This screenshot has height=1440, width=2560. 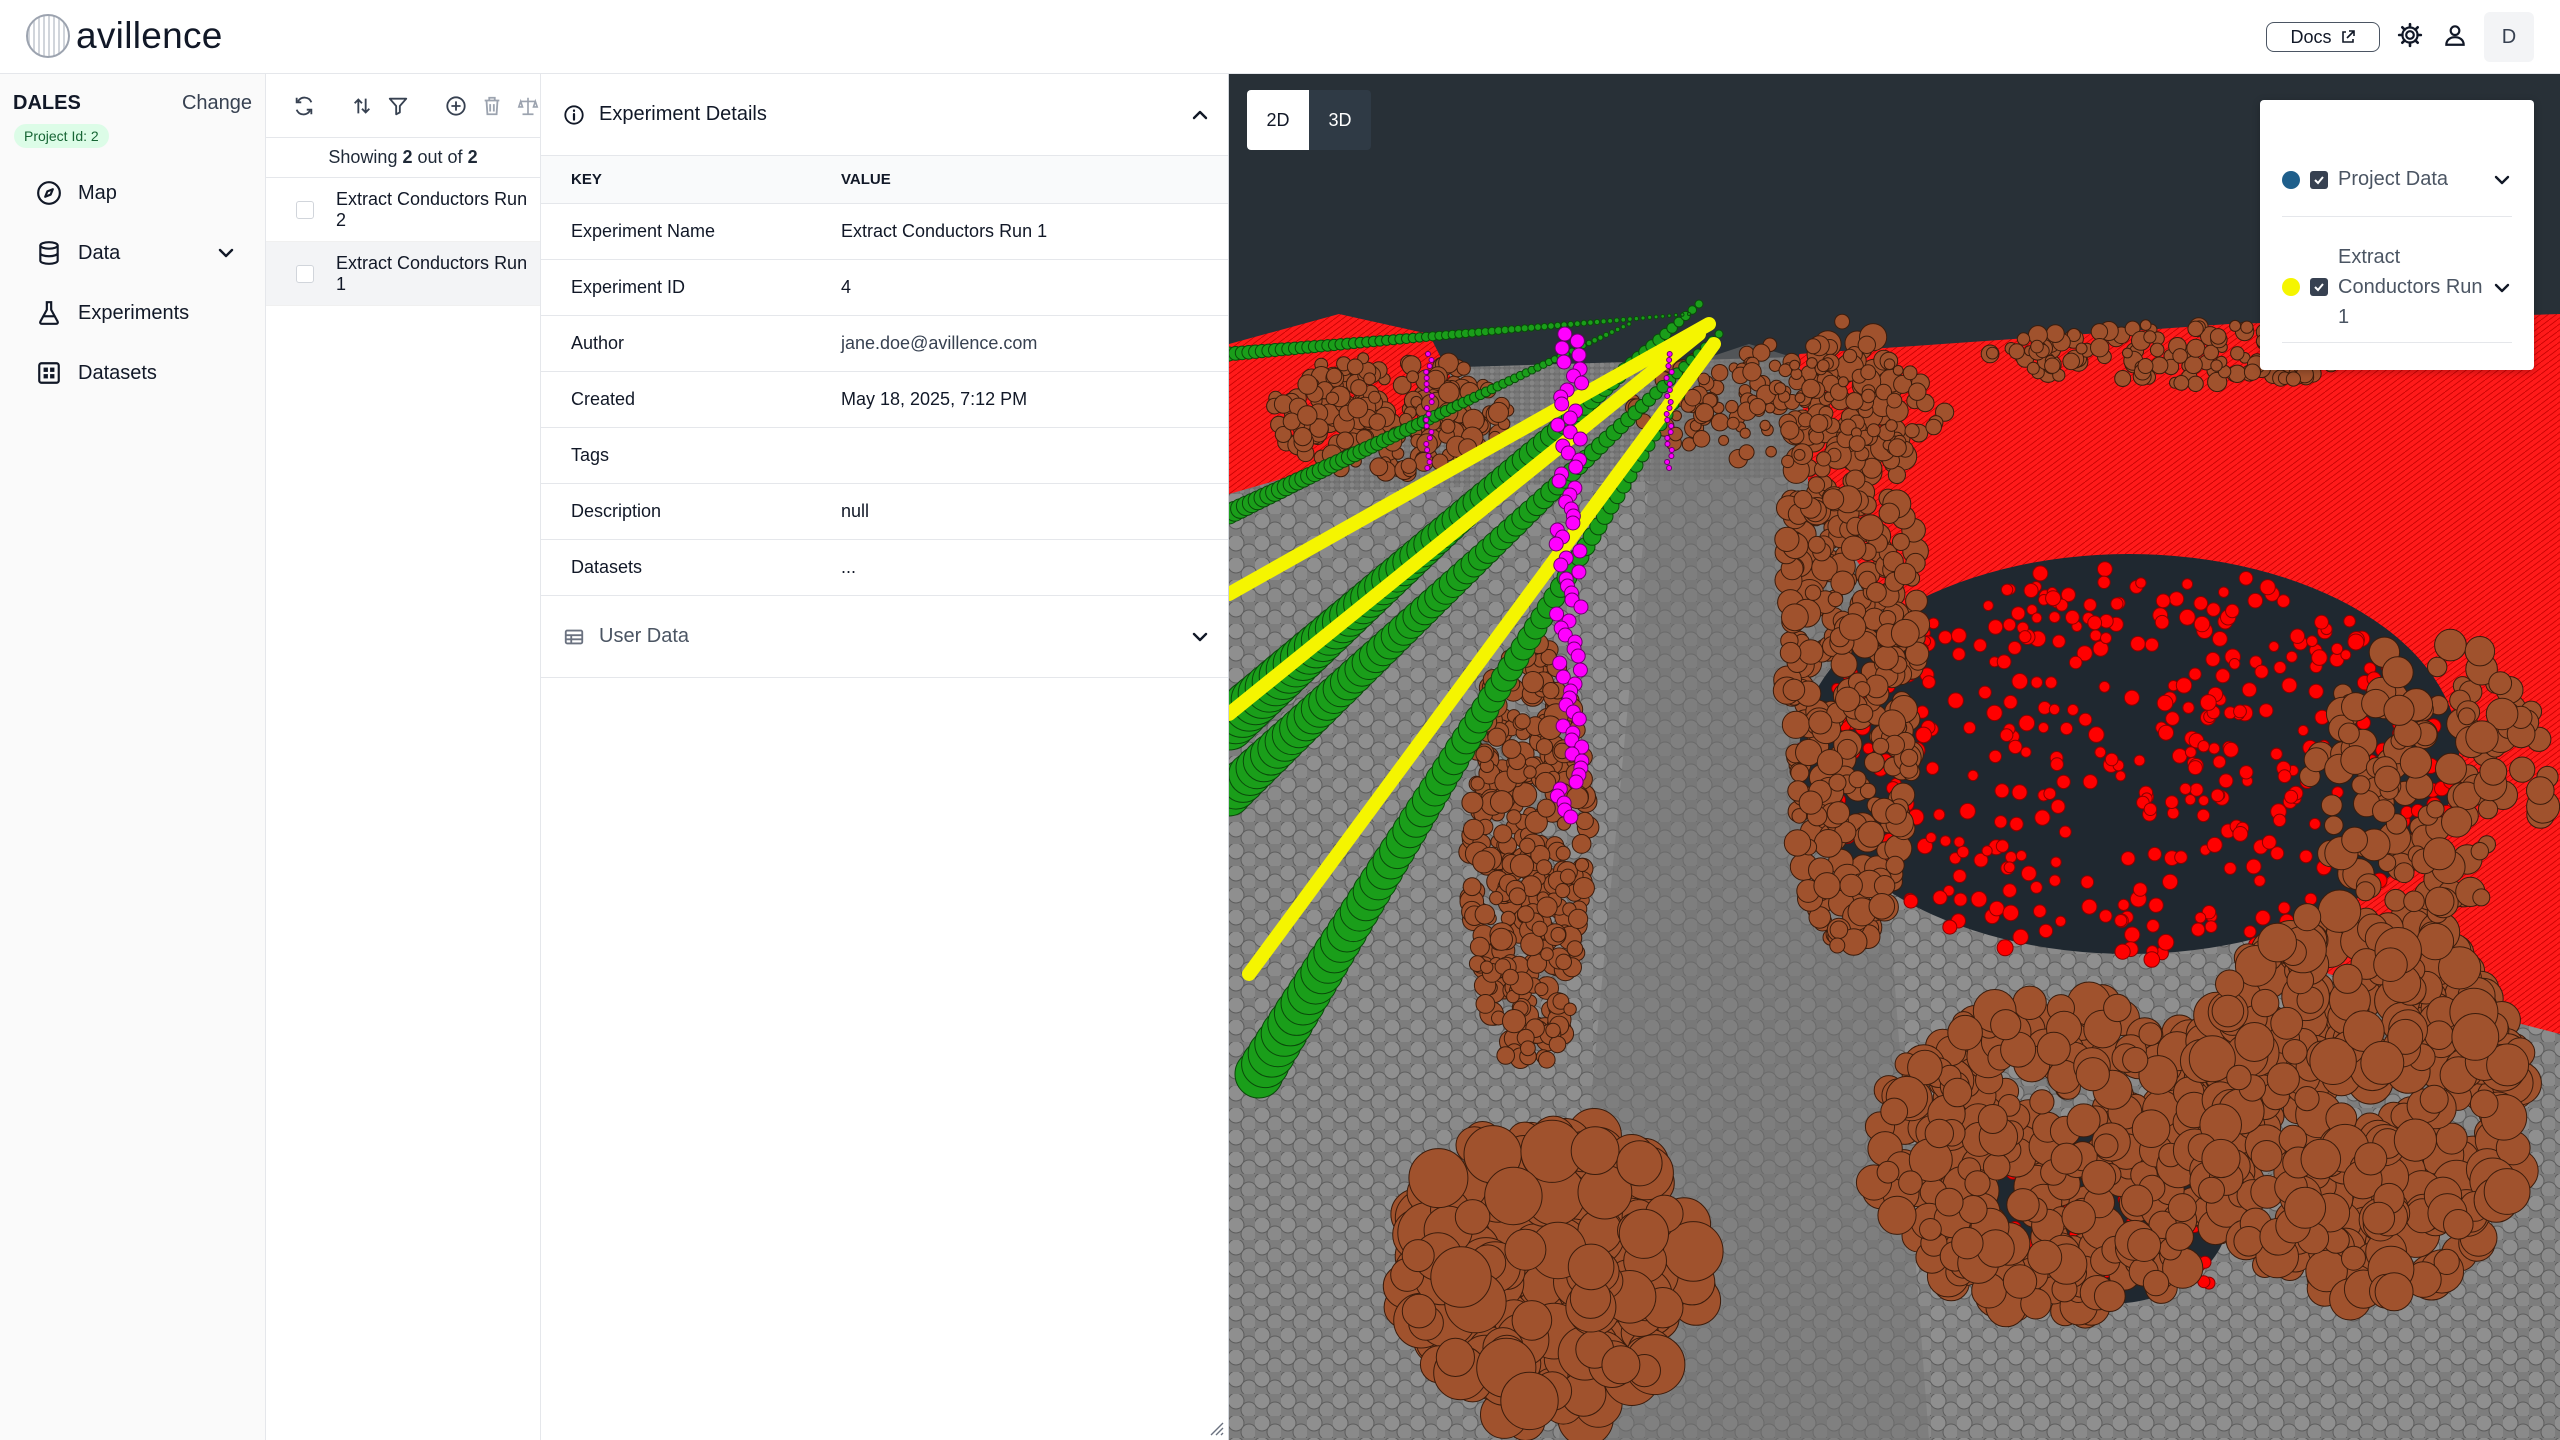 I want to click on row-value: jane.doe@avillence.com, so click(x=939, y=343).